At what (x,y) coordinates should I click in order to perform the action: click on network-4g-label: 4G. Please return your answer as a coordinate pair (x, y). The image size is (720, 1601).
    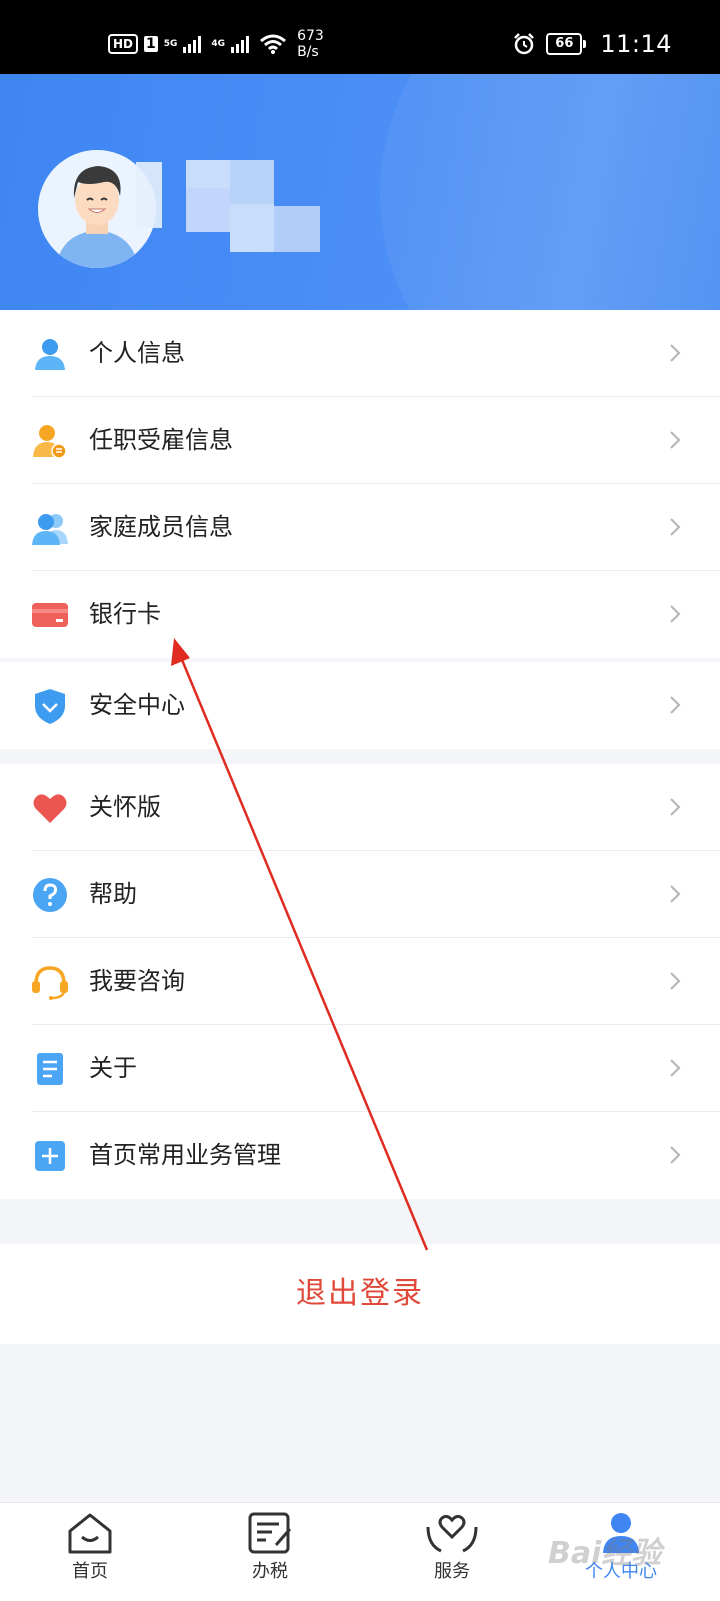
    Looking at the image, I should click on (218, 44).